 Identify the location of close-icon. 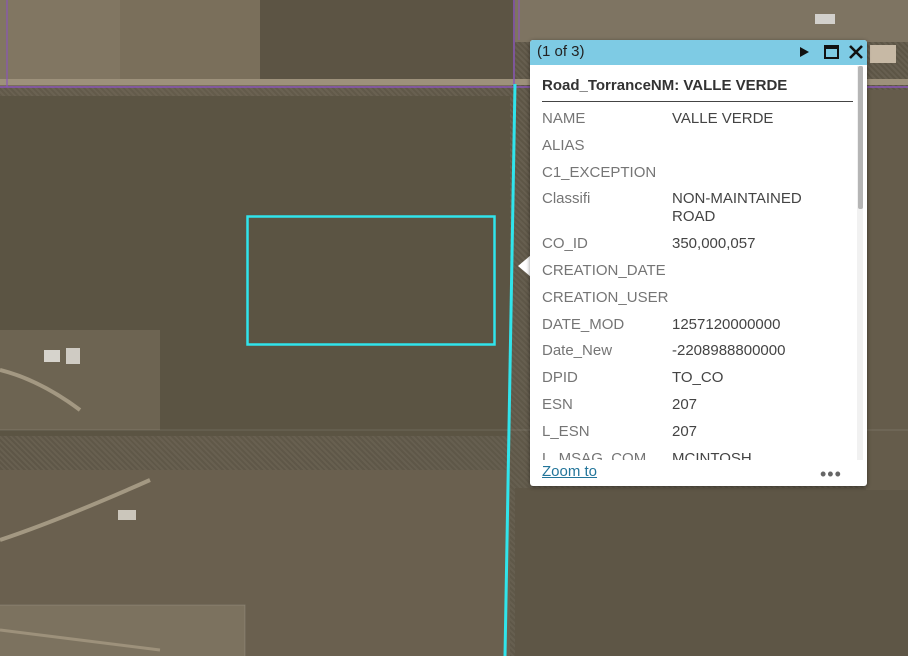
(856, 52).